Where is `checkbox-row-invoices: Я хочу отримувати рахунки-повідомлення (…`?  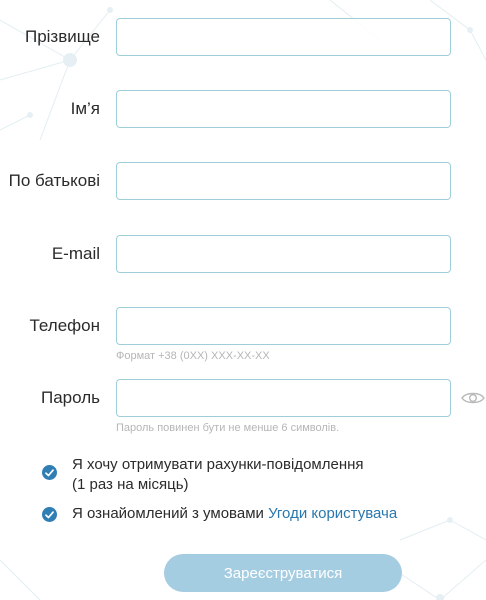 checkbox-row-invoices: Я хочу отримувати рахунки-повідомлення (… is located at coordinates (262, 475).